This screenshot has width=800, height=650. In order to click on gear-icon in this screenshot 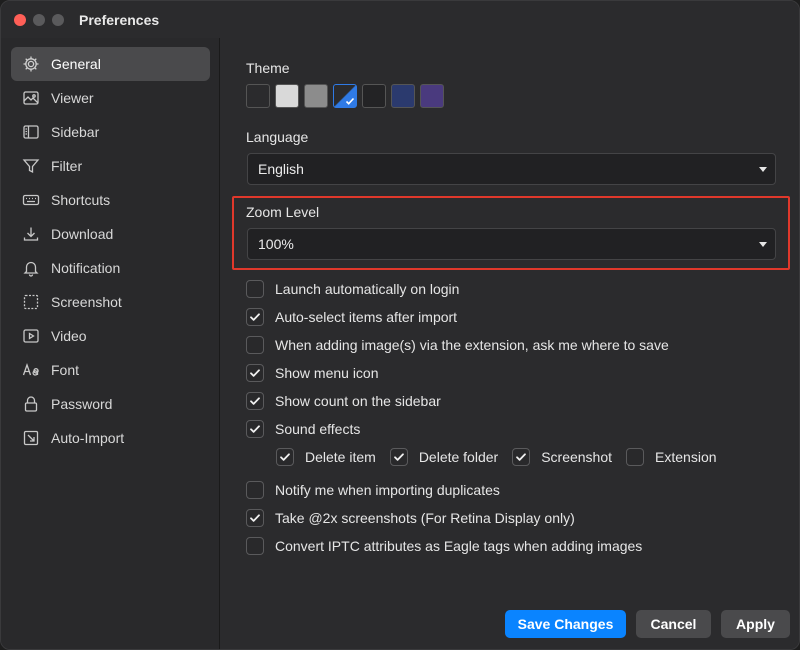, I will do `click(31, 64)`.